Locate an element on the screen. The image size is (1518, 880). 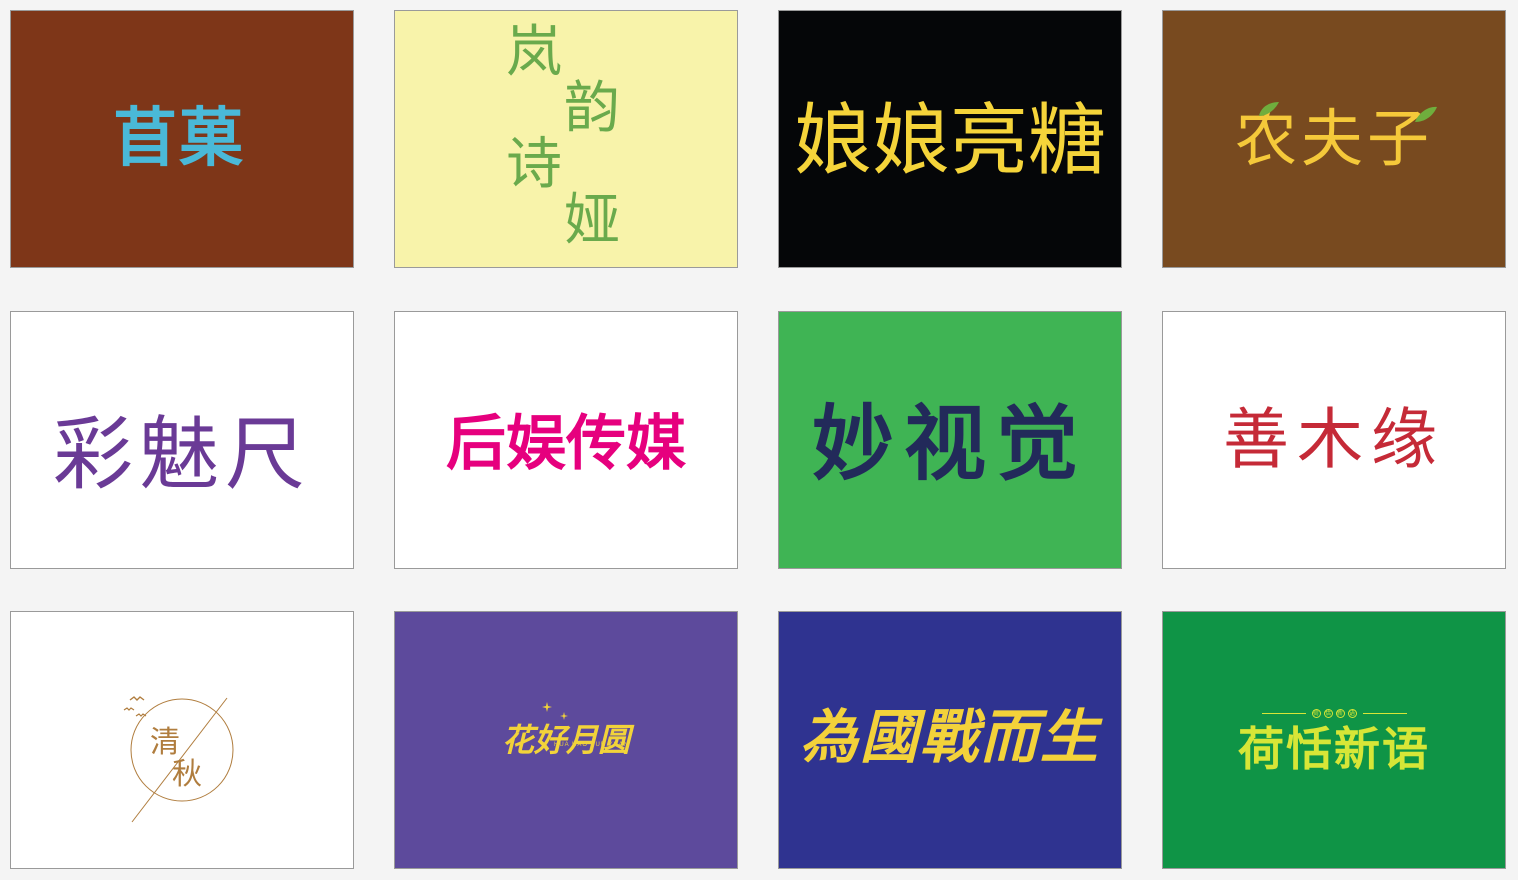
logo-text: 荷恬新语 is located at coordinates (1334, 748).